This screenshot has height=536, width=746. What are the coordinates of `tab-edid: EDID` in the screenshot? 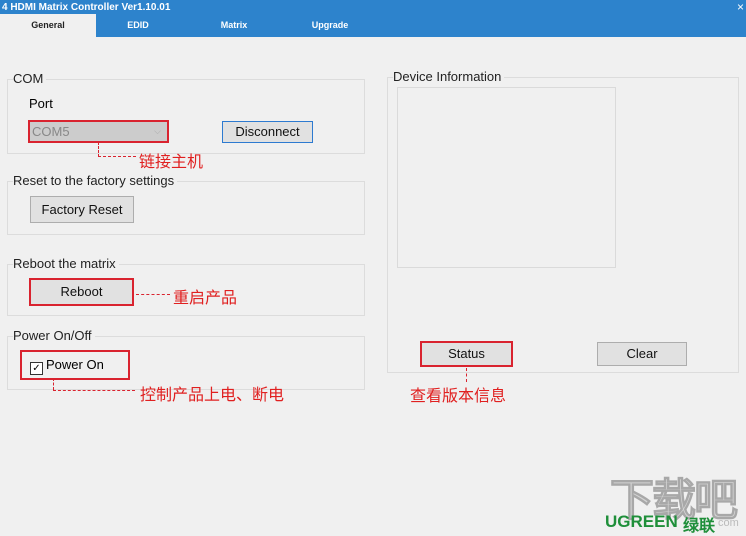 It's located at (138, 25).